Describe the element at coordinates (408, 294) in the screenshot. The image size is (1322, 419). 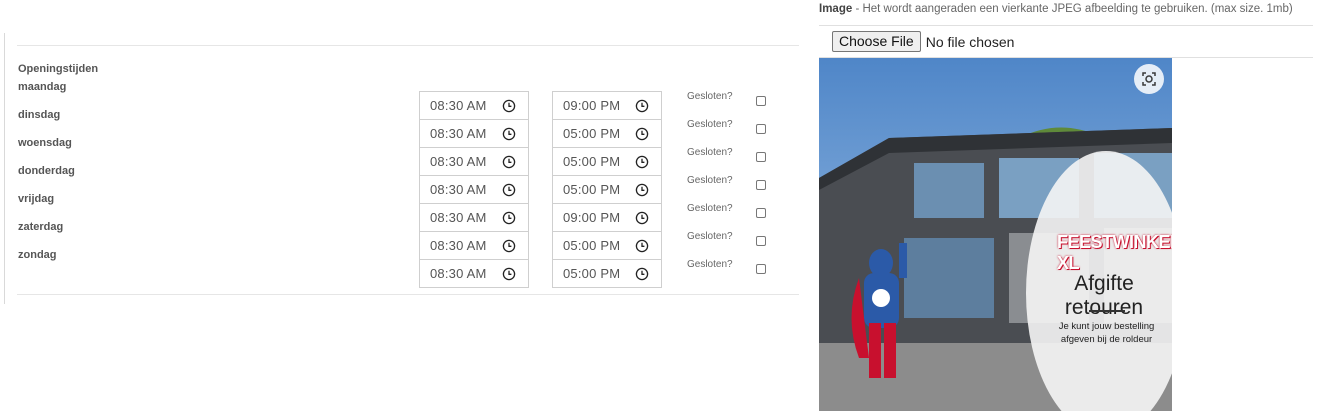
I see `divider-bottom` at that location.